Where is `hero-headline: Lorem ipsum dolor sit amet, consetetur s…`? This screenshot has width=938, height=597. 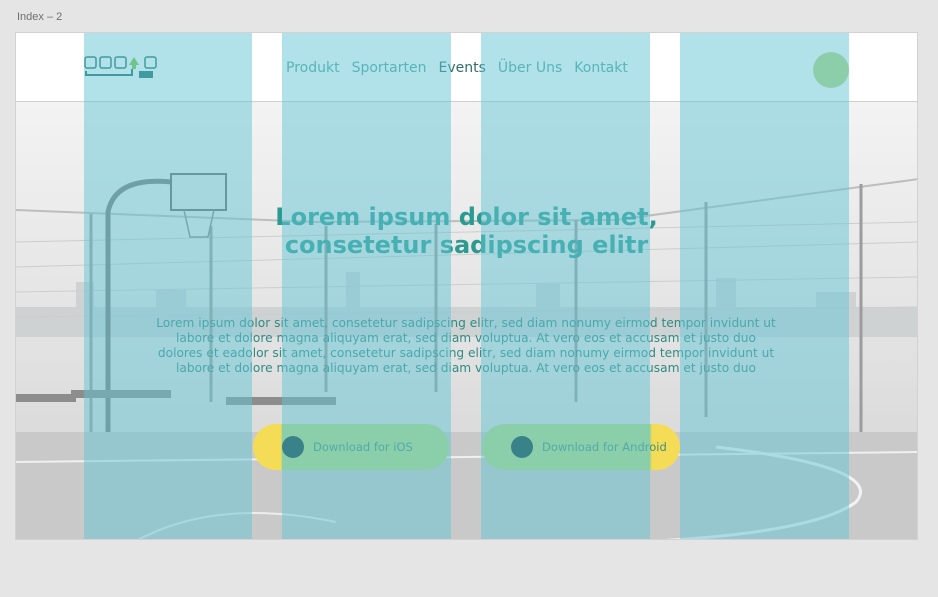 hero-headline: Lorem ipsum dolor sit amet, consetetur s… is located at coordinates (466, 231).